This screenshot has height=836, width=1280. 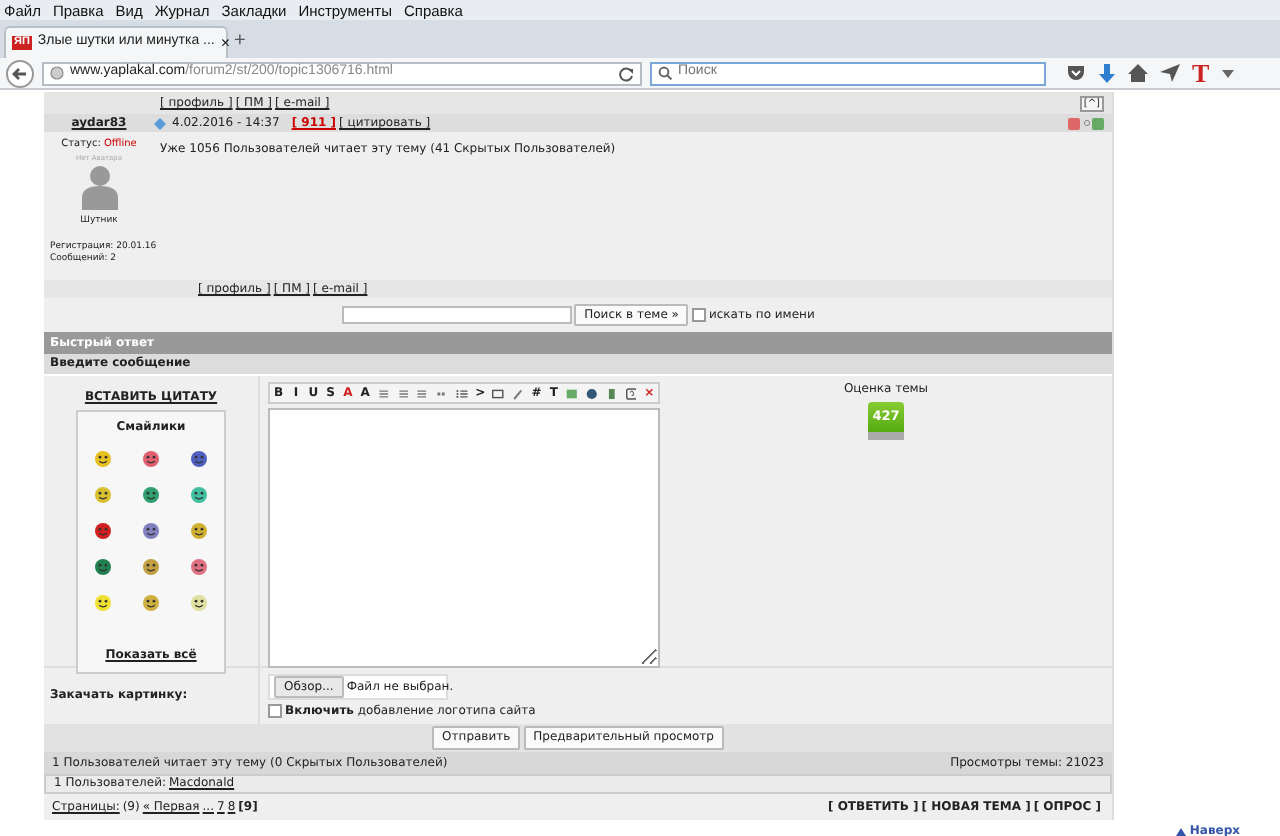 What do you see at coordinates (1107, 73) in the screenshot?
I see `download-icon` at bounding box center [1107, 73].